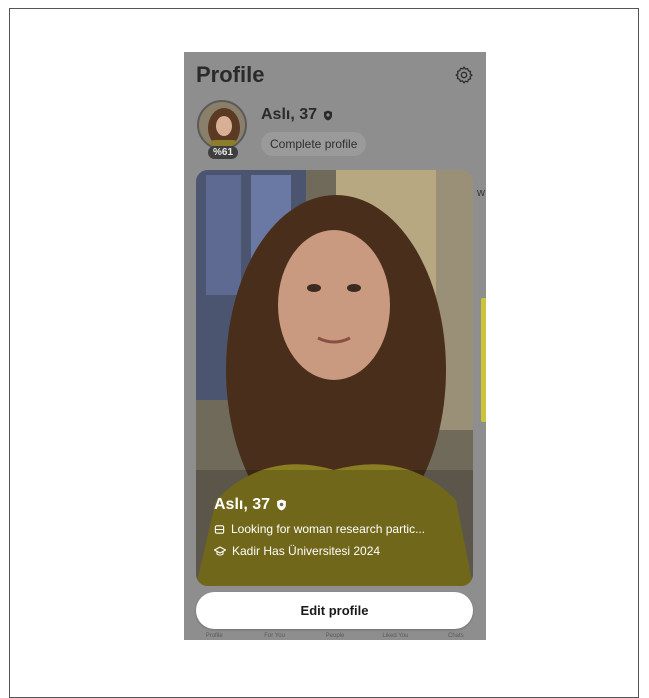 The image size is (649, 698). Describe the element at coordinates (274, 636) in the screenshot. I see `tab-for-you: For You` at that location.